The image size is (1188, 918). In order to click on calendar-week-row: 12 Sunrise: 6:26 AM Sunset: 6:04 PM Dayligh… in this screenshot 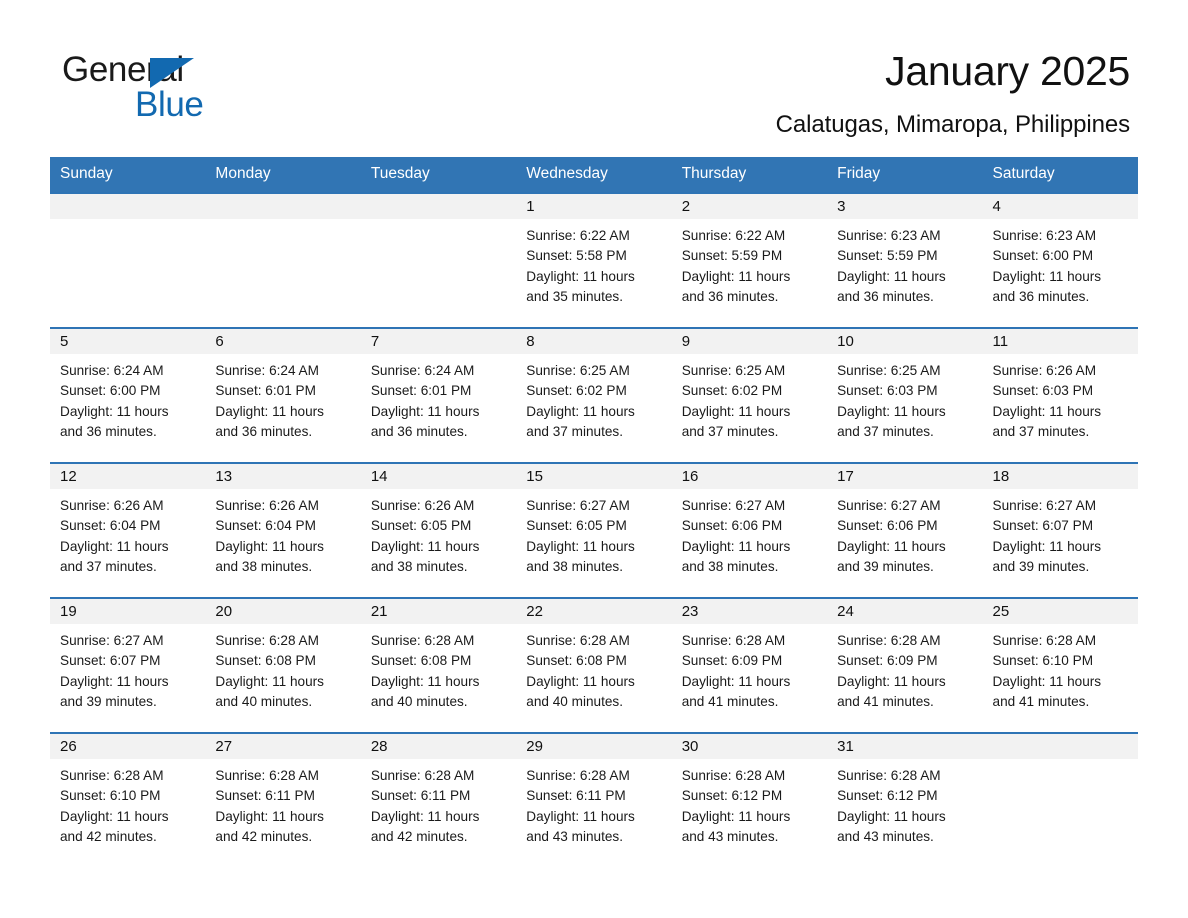, I will do `click(594, 530)`.